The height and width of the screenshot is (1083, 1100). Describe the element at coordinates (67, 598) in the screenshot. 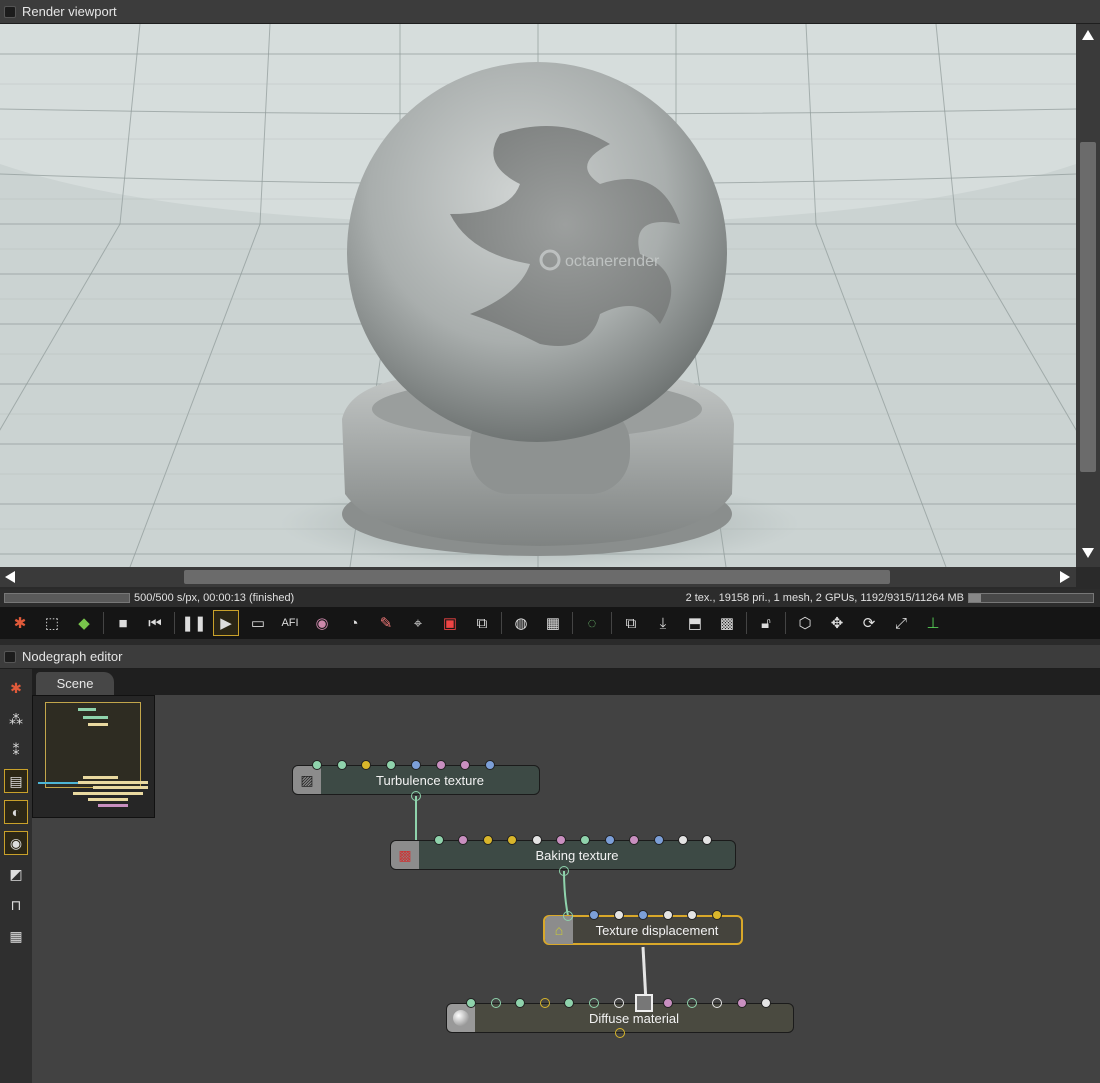

I see `render-progress-bar` at that location.